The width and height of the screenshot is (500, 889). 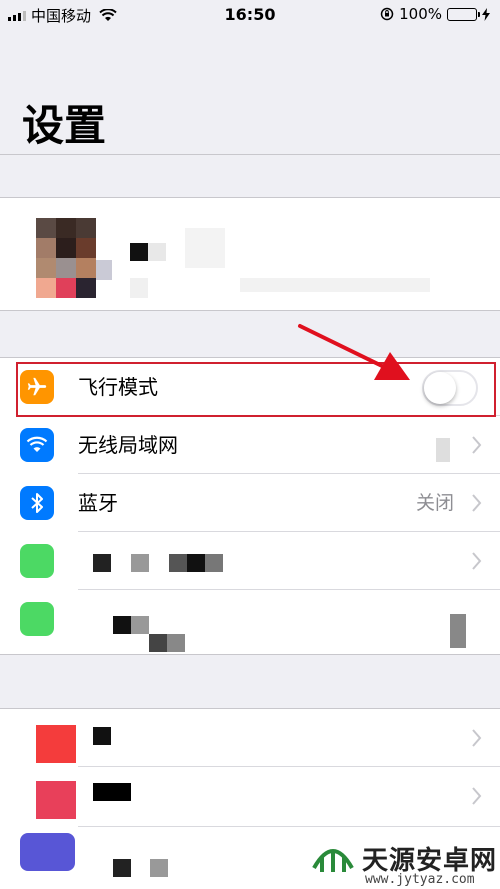 I want to click on apple-id-profile, so click(x=250, y=254).